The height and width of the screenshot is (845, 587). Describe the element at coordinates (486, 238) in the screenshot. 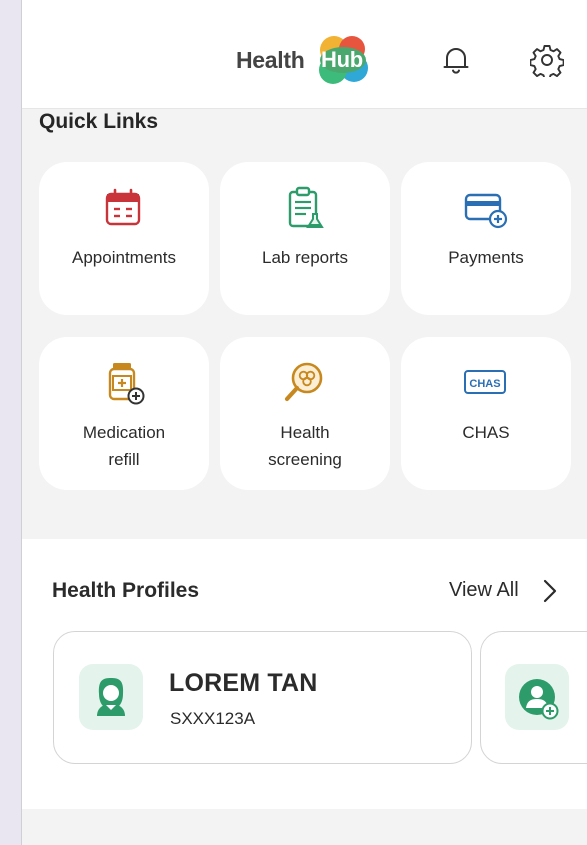

I see `payments-tile: Payments` at that location.